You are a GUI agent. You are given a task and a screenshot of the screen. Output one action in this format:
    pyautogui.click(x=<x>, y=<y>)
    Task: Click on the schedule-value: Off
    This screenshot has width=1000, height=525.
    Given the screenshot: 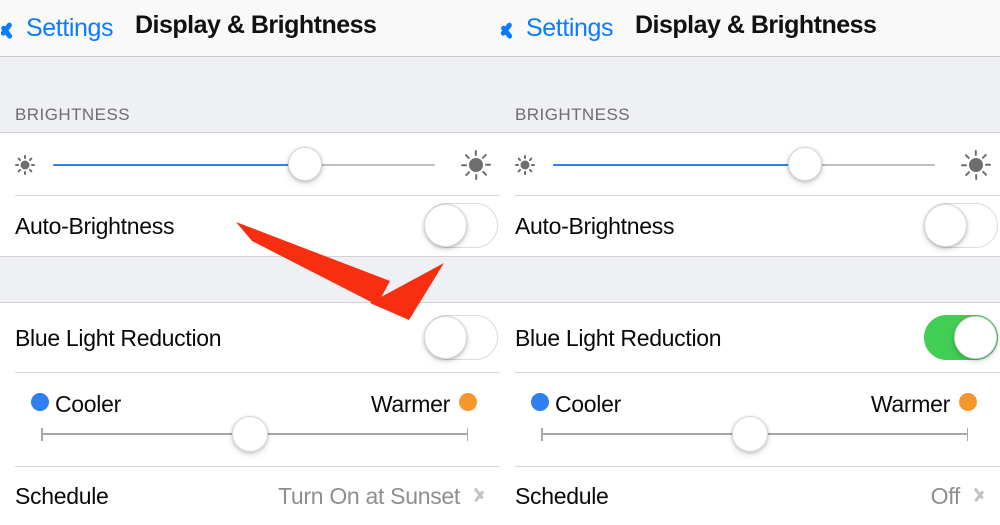 What is the action you would take?
    pyautogui.click(x=945, y=496)
    